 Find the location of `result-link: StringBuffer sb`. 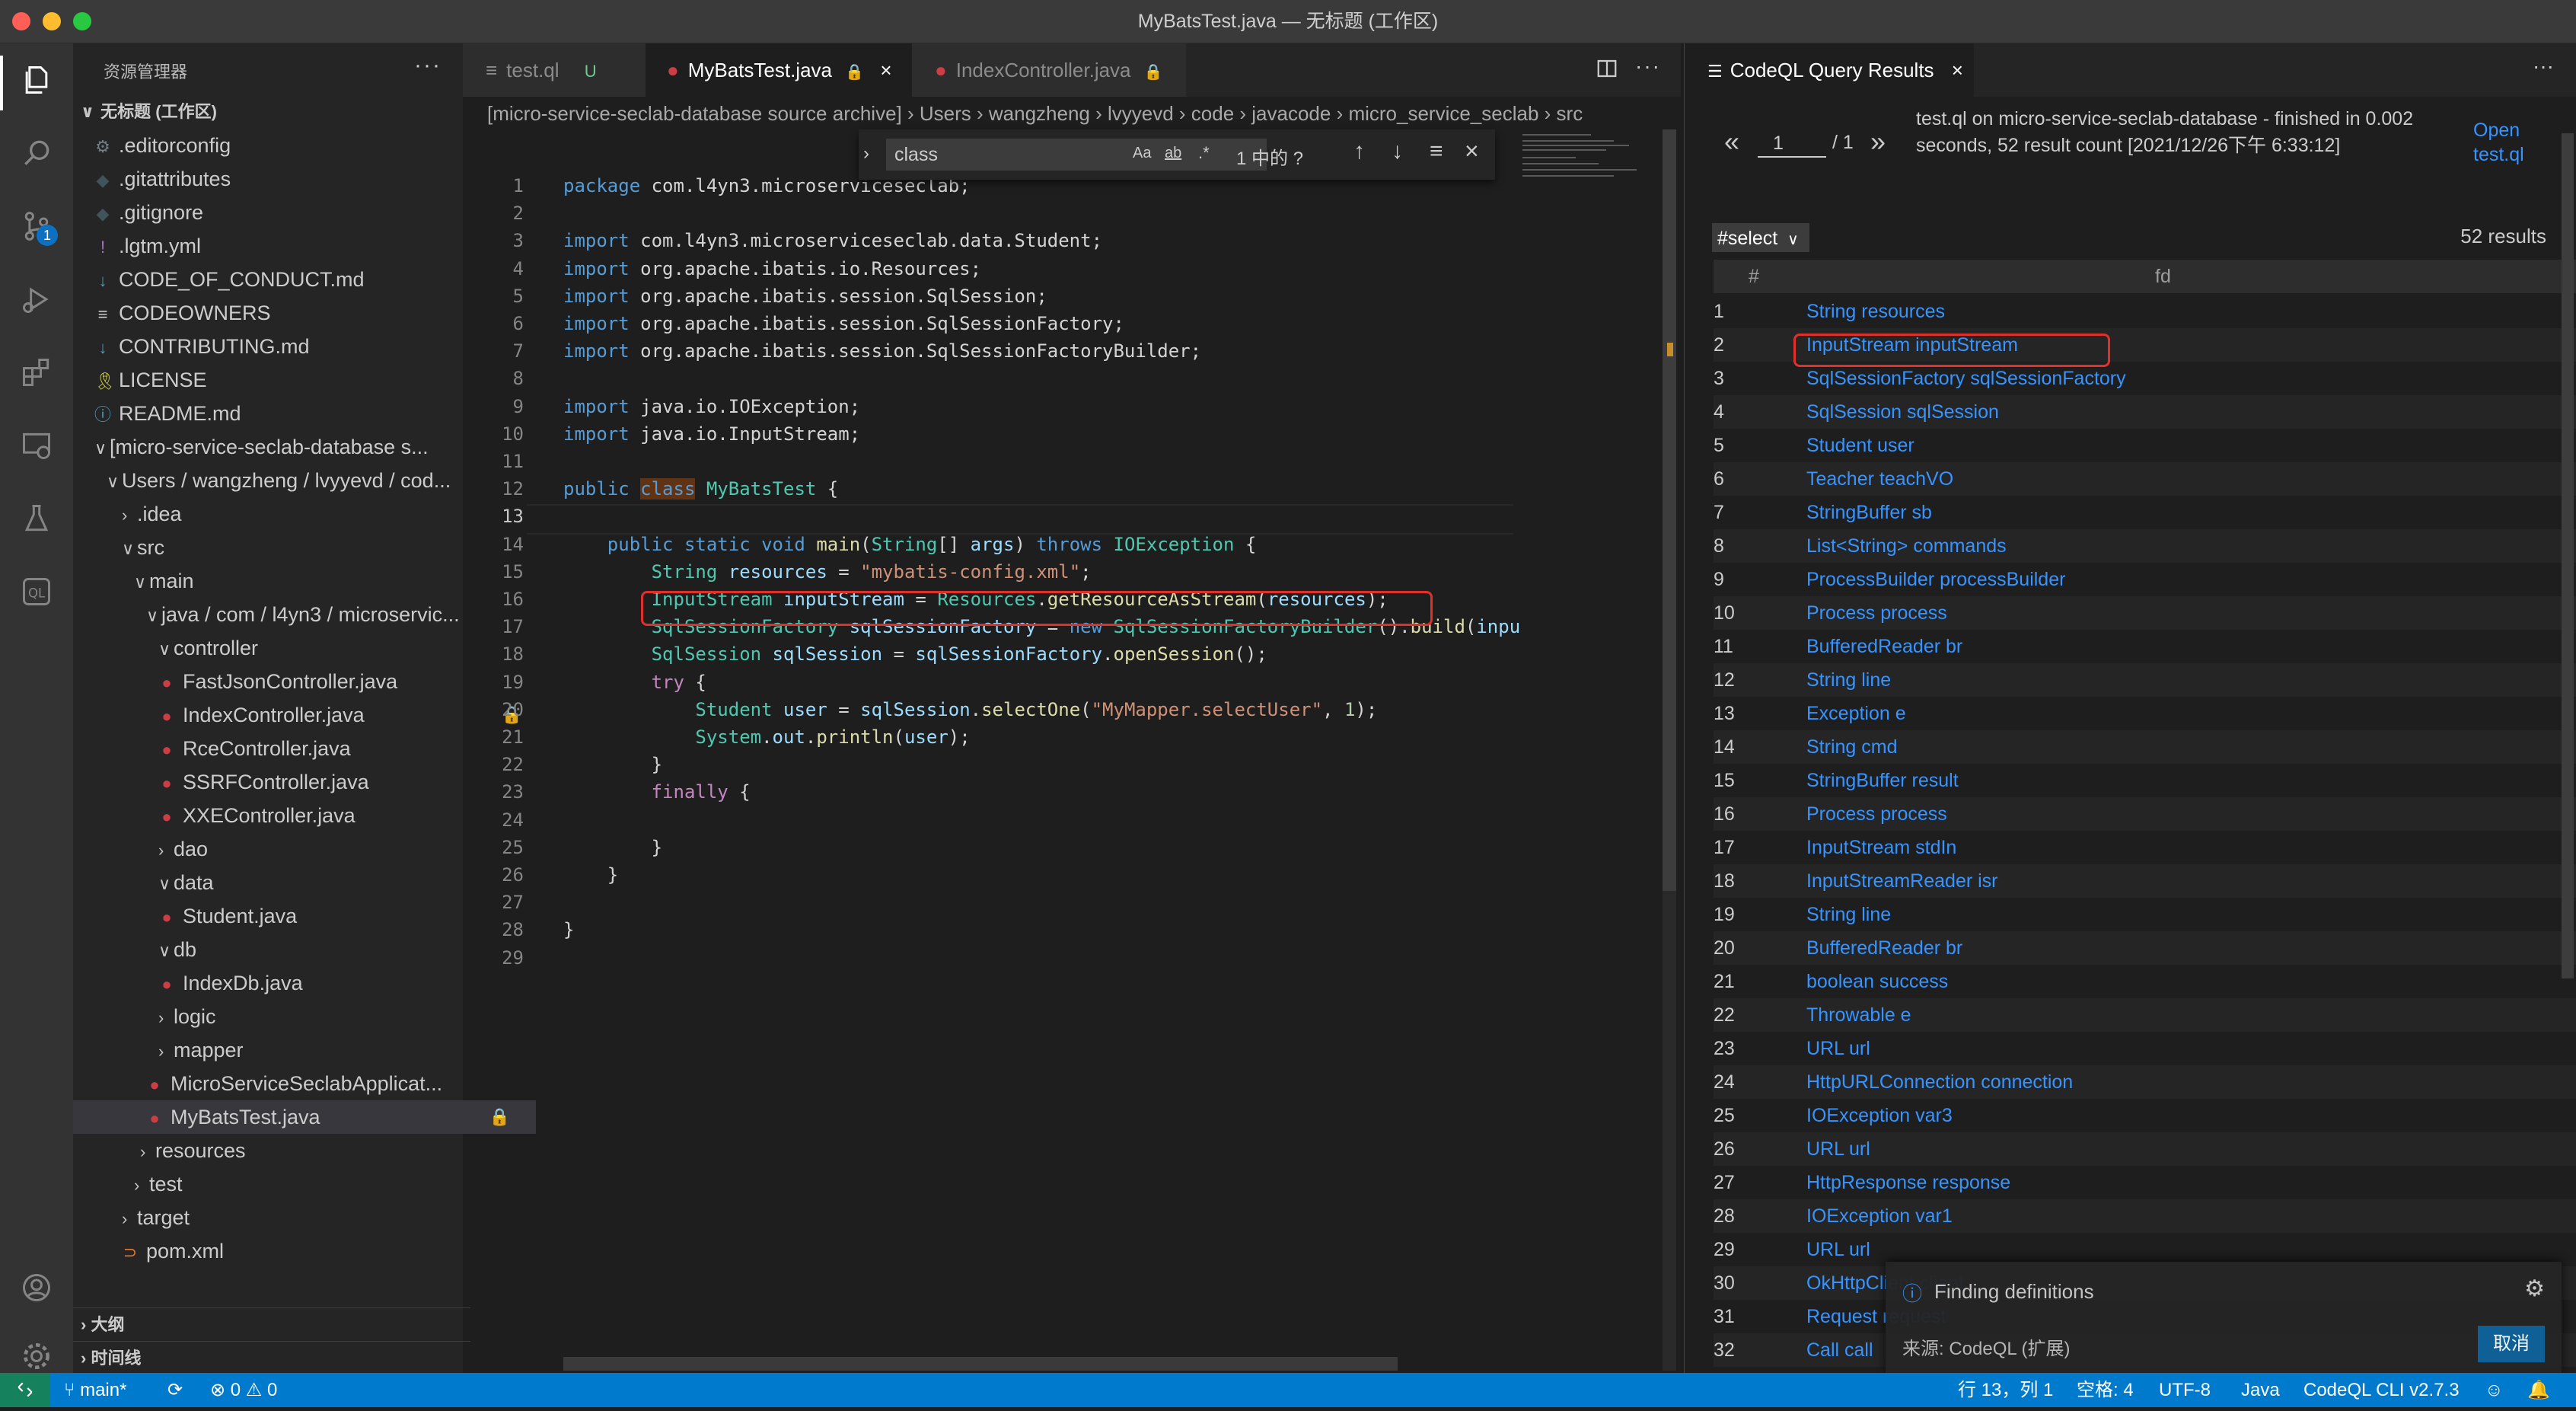

result-link: StringBuffer sb is located at coordinates (1869, 512).